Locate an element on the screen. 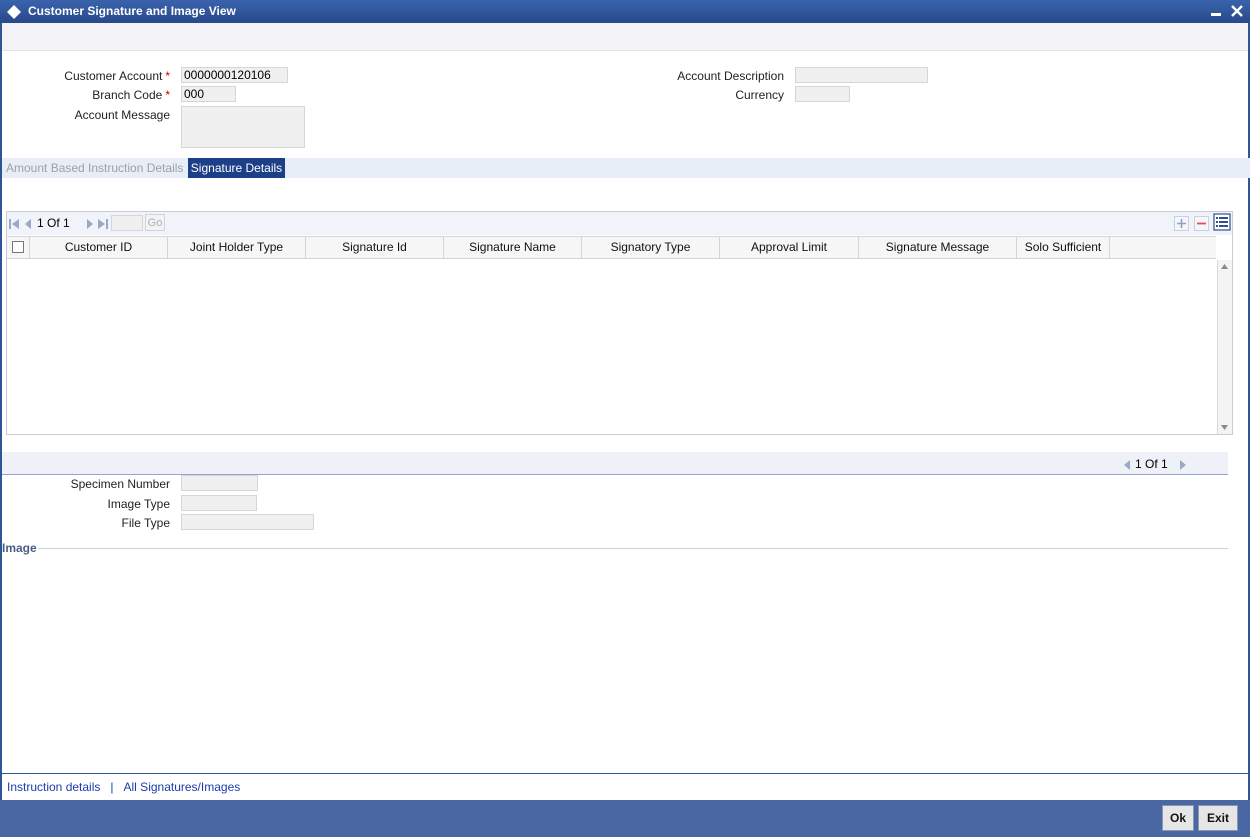  column-signatory-type: Signatory Type is located at coordinates (651, 247).